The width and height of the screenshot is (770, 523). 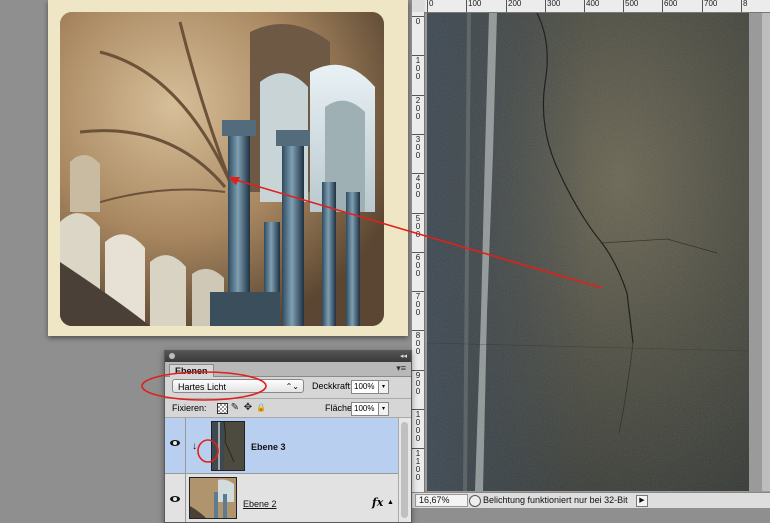 What do you see at coordinates (365, 409) in the screenshot?
I see `fill-input: 100%` at bounding box center [365, 409].